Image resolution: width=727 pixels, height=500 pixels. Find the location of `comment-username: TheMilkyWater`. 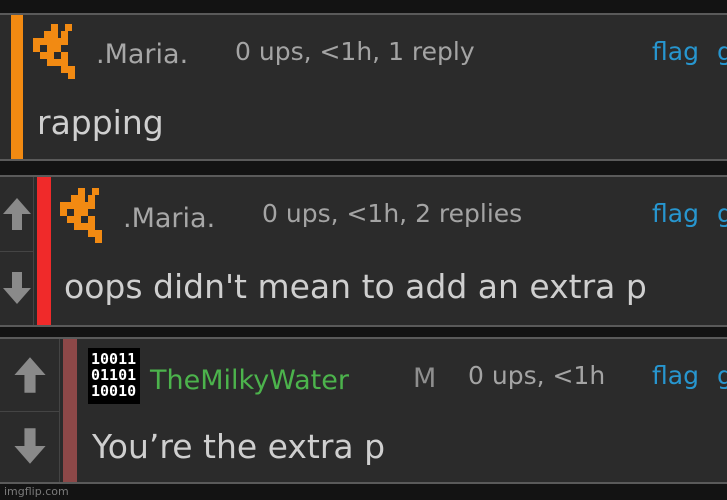

comment-username: TheMilkyWater is located at coordinates (249, 380).